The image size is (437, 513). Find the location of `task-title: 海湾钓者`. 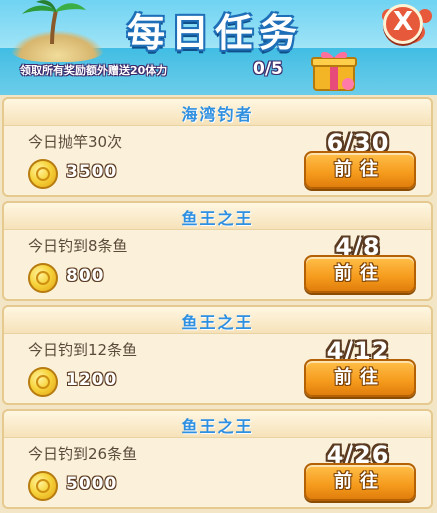

task-title: 海湾钓者 is located at coordinates (217, 114).